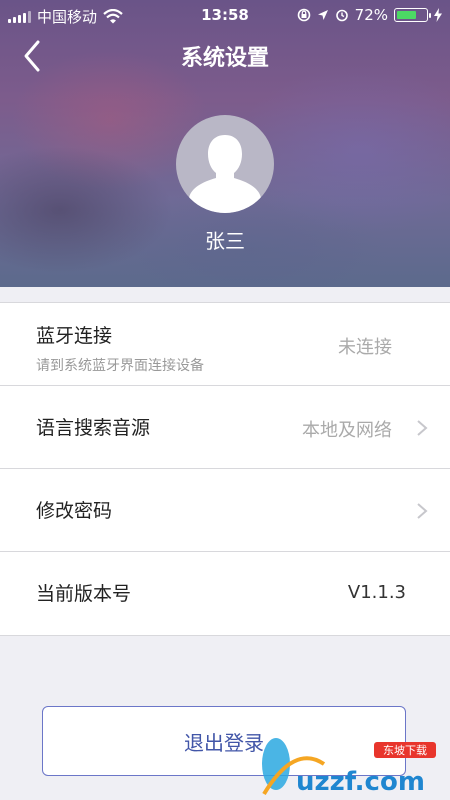 This screenshot has width=450, height=800. Describe the element at coordinates (365, 347) in the screenshot. I see `bluetooth-status: 未连接` at that location.